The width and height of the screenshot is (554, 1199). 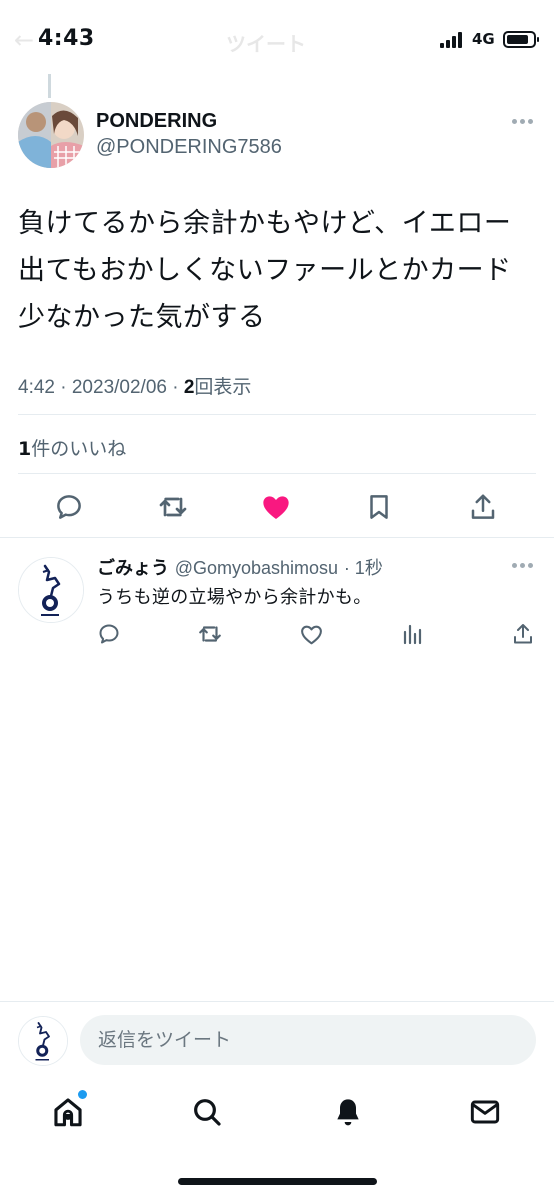 I want to click on tweet-meta: 4:42 · 2023/02/06 · 2回表示, so click(x=134, y=385).